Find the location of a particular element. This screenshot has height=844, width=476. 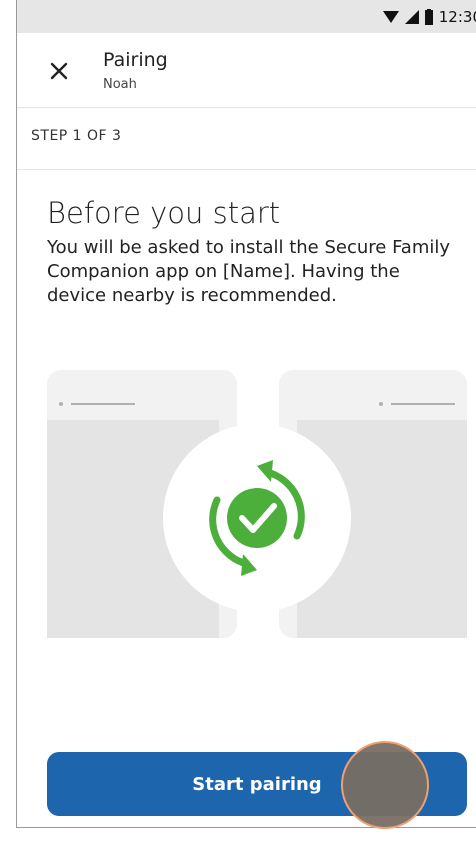

start-pairing-button: Start pairing is located at coordinates (257, 784).